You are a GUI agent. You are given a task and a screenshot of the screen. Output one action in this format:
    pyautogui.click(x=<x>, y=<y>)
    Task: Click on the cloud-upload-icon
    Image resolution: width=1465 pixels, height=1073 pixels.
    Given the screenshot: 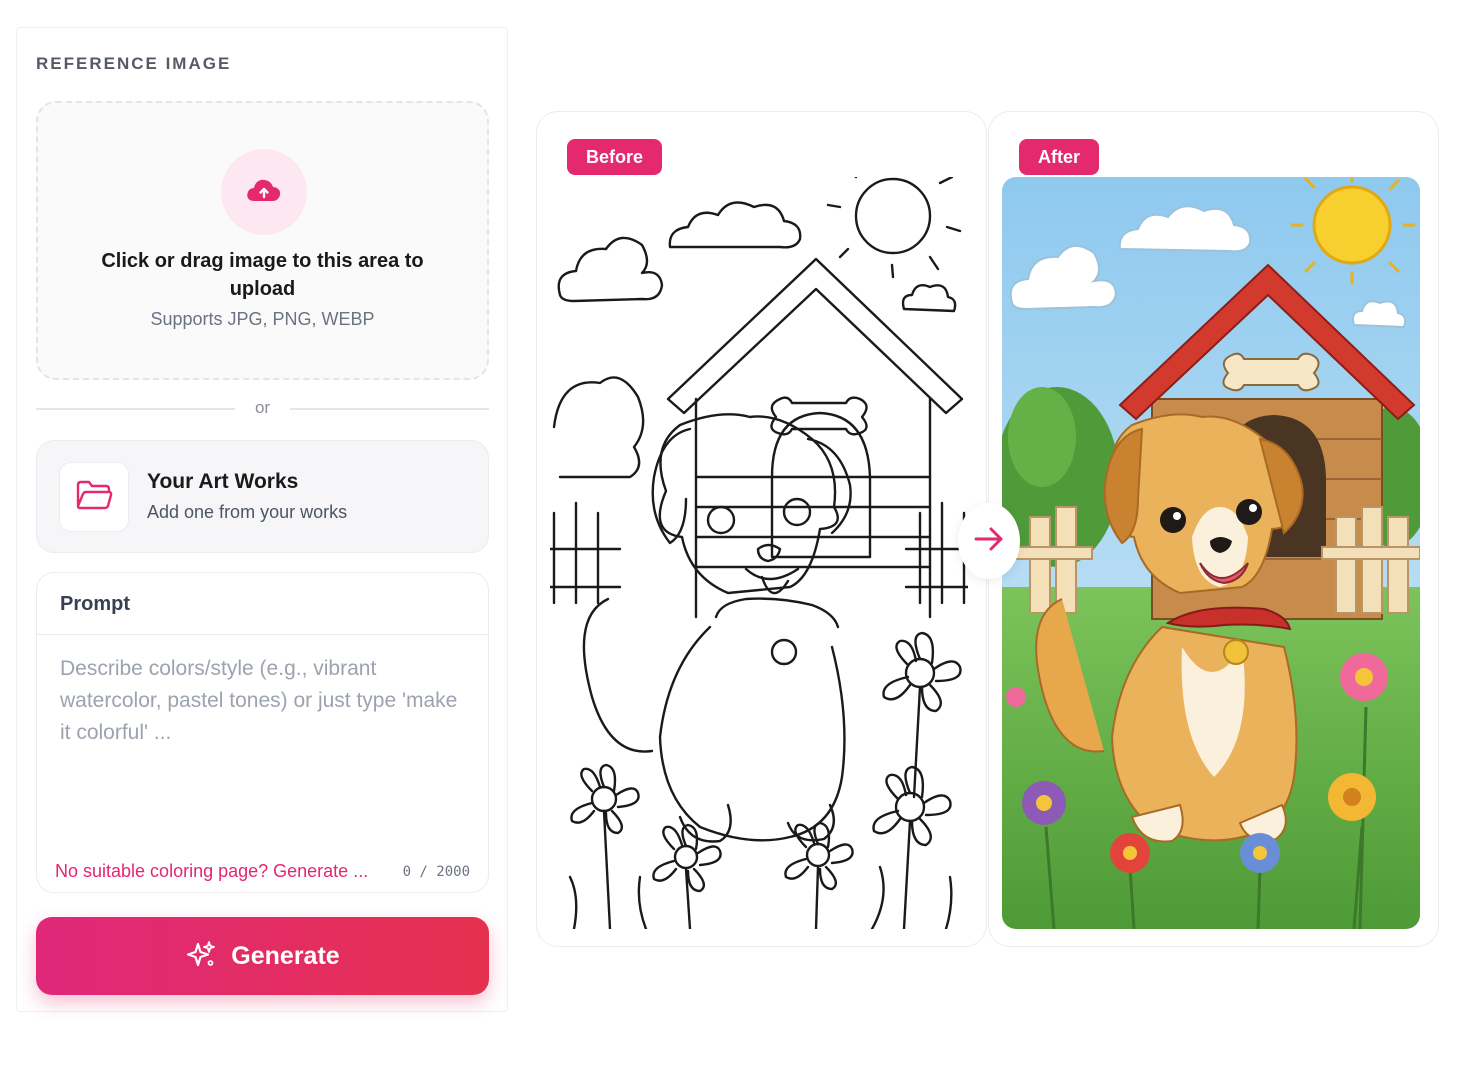 What is the action you would take?
    pyautogui.click(x=264, y=192)
    